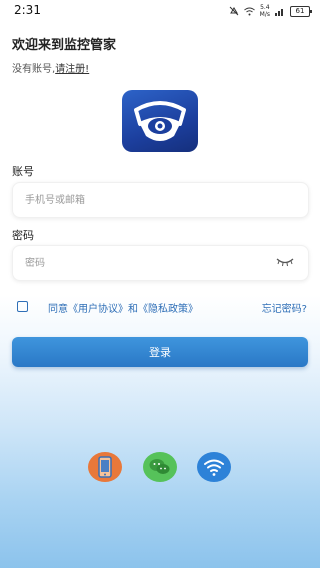 This screenshot has width=320, height=568. I want to click on register-link: 请注册!, so click(72, 69).